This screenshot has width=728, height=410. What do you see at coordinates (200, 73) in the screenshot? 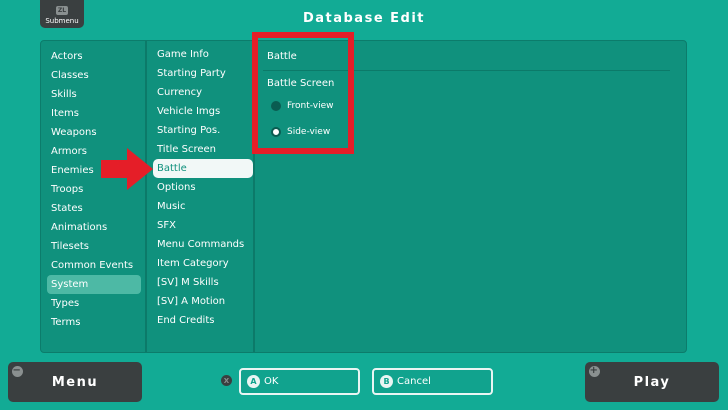
I see `system-item-starting-party: Starting Party` at bounding box center [200, 73].